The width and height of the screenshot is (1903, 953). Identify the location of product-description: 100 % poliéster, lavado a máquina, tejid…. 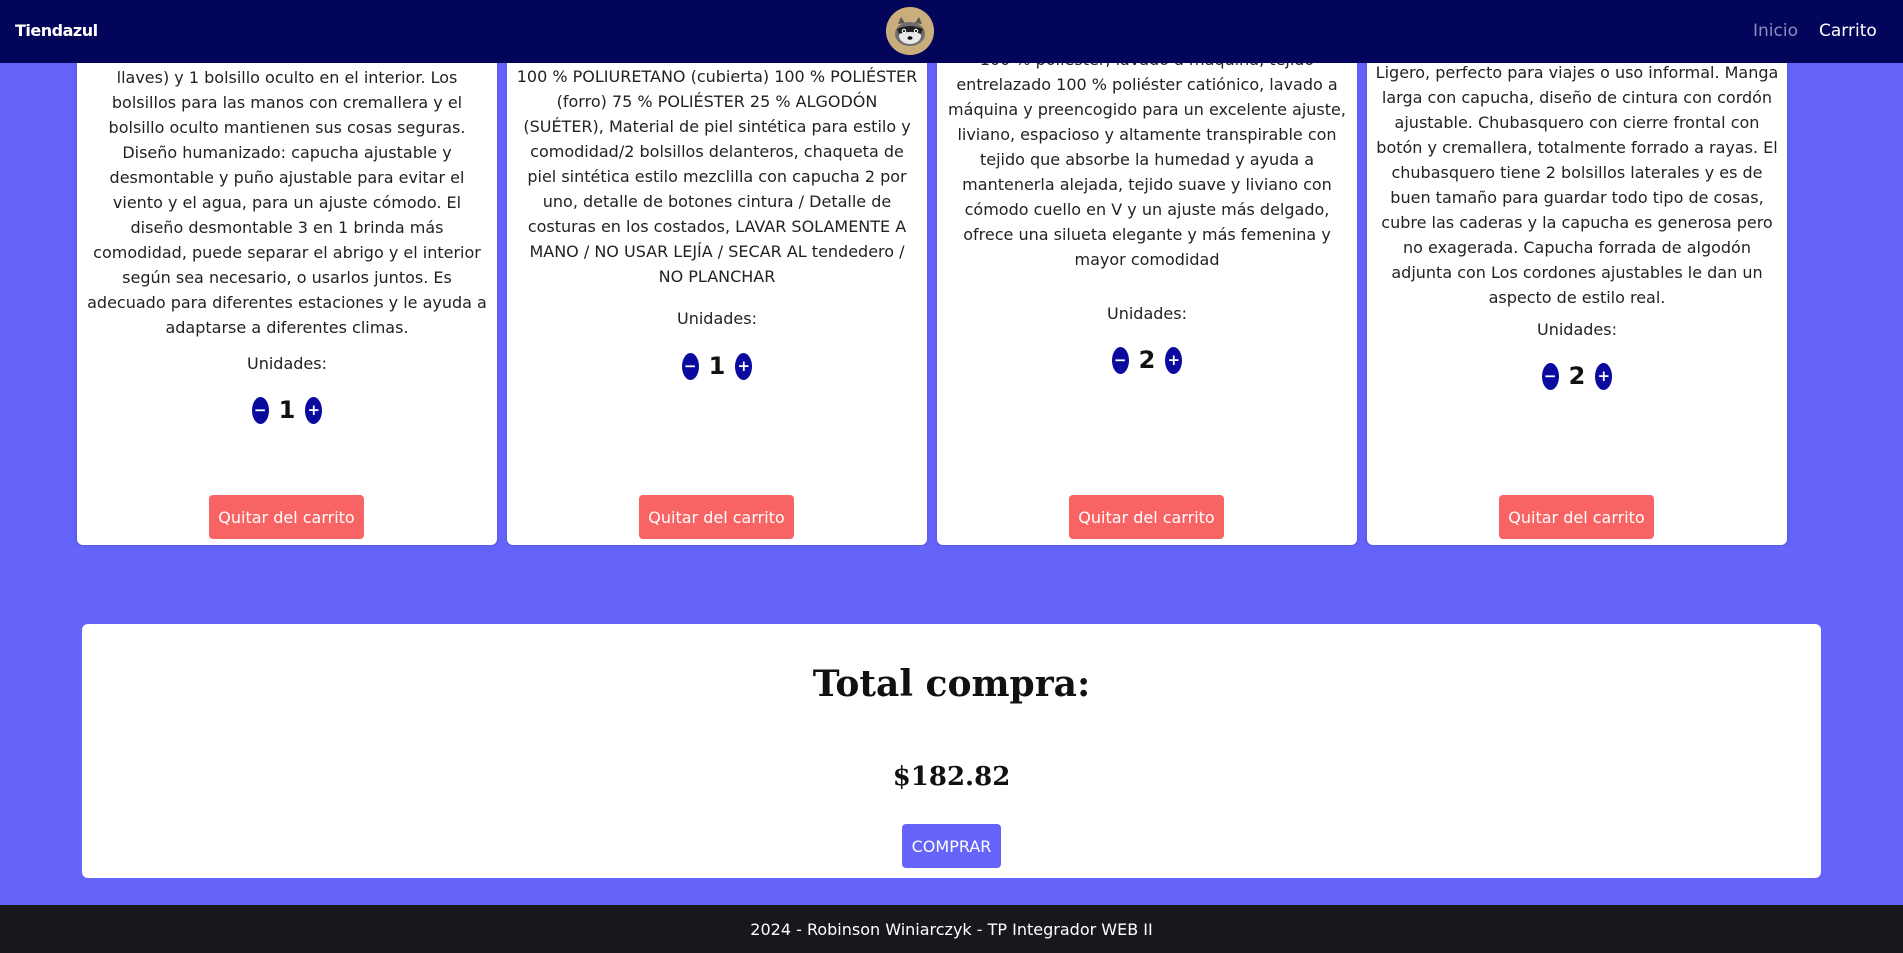
(1147, 159).